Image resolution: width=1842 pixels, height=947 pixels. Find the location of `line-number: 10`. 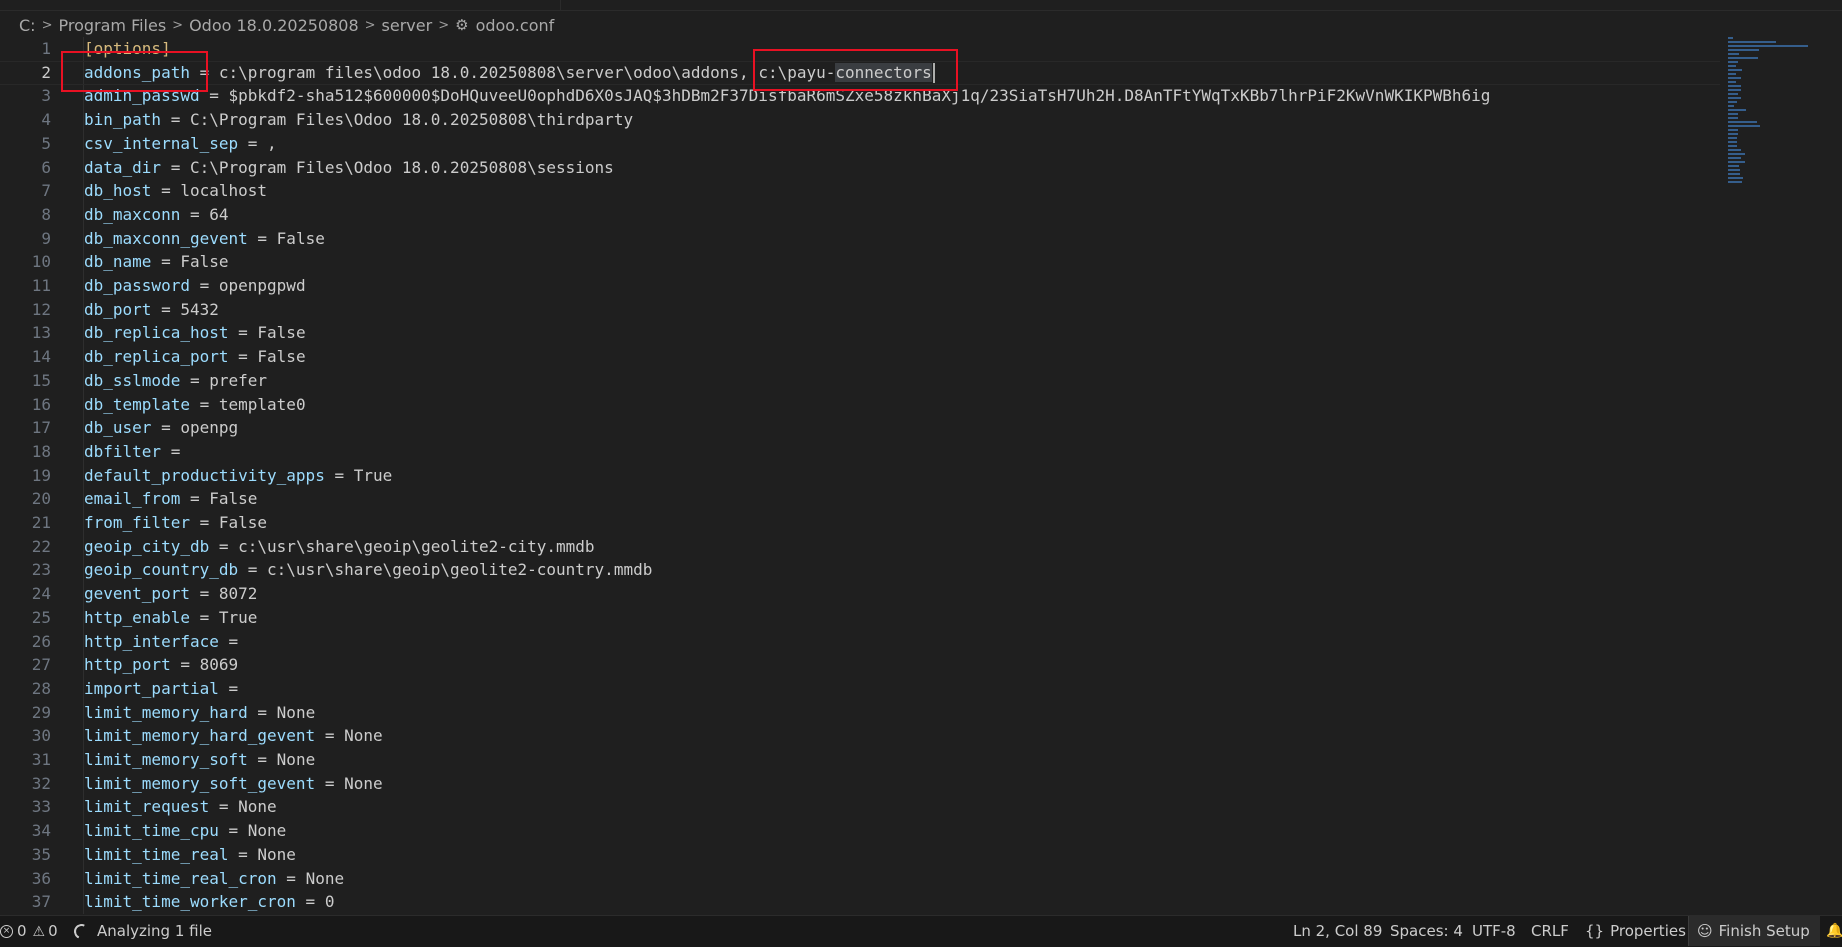

line-number: 10 is located at coordinates (41, 262).